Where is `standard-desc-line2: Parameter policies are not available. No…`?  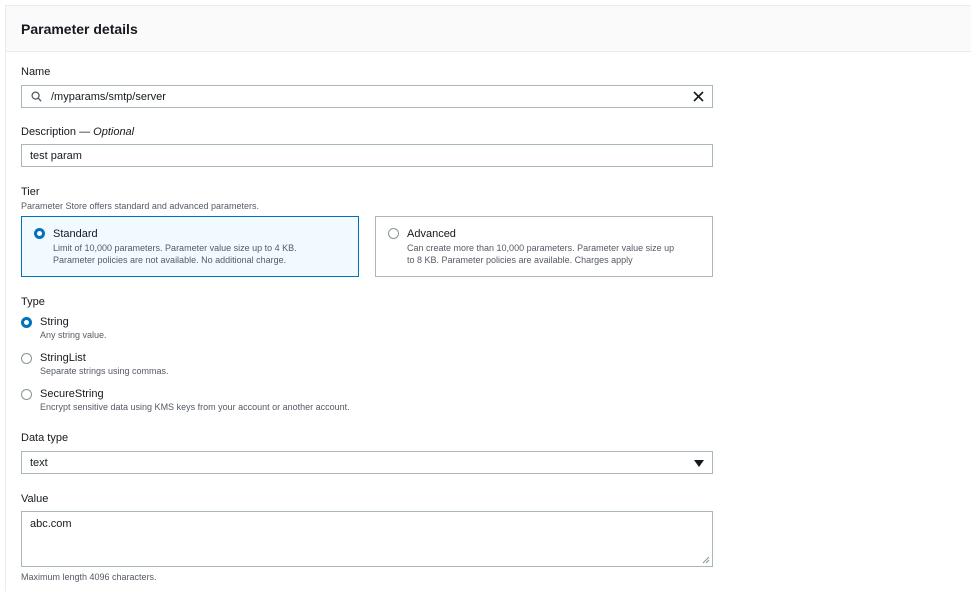 standard-desc-line2: Parameter policies are not available. No… is located at coordinates (170, 260).